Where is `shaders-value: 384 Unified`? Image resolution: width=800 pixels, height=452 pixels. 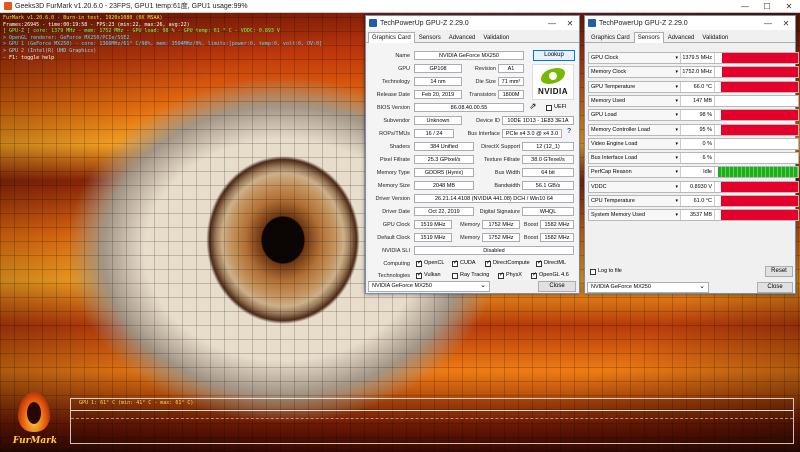 shaders-value: 384 Unified is located at coordinates (444, 146).